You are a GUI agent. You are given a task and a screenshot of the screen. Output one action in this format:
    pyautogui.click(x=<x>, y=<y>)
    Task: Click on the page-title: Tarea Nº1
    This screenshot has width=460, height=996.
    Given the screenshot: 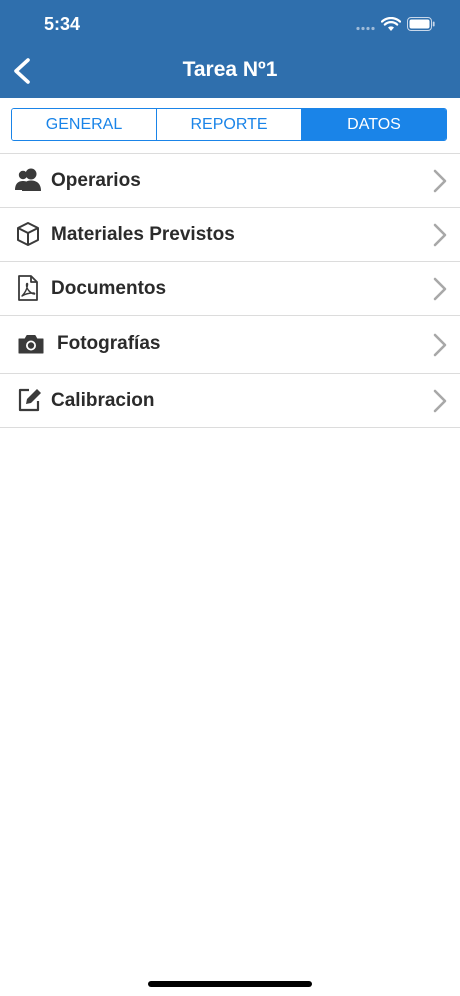 What is the action you would take?
    pyautogui.click(x=230, y=69)
    